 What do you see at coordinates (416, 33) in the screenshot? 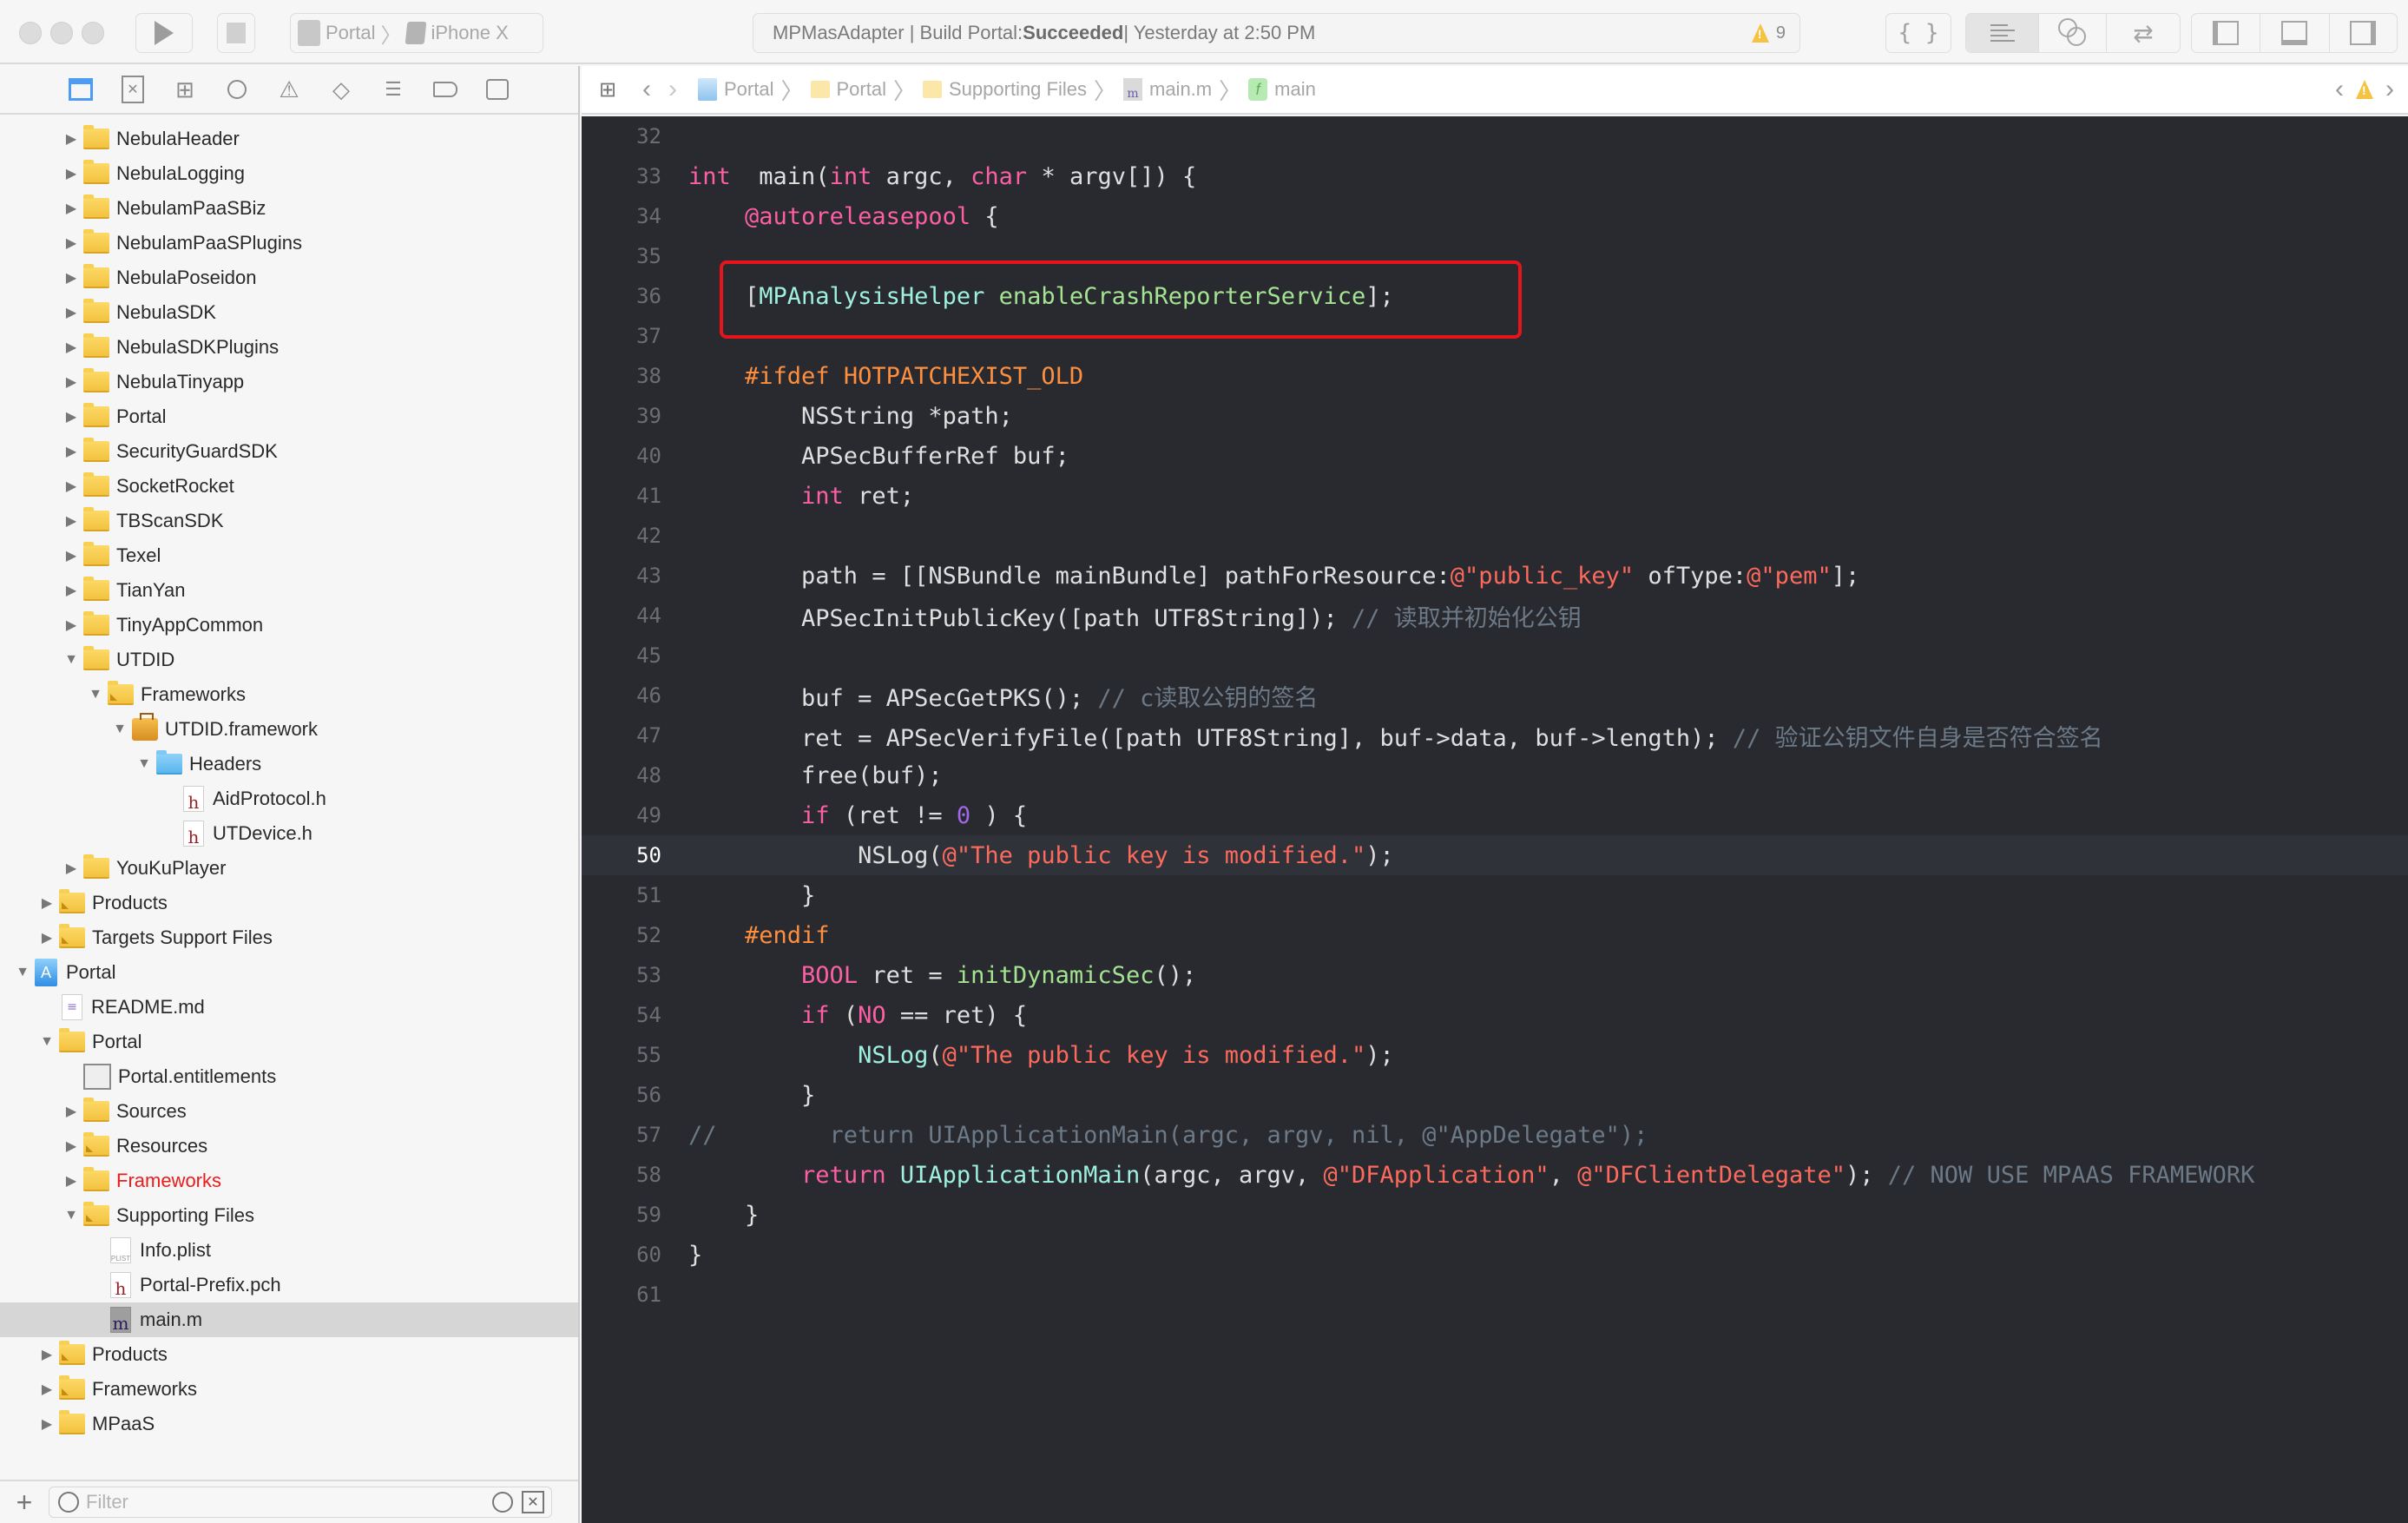
I see `scheme-selector: Portal 〉 iPhone X` at bounding box center [416, 33].